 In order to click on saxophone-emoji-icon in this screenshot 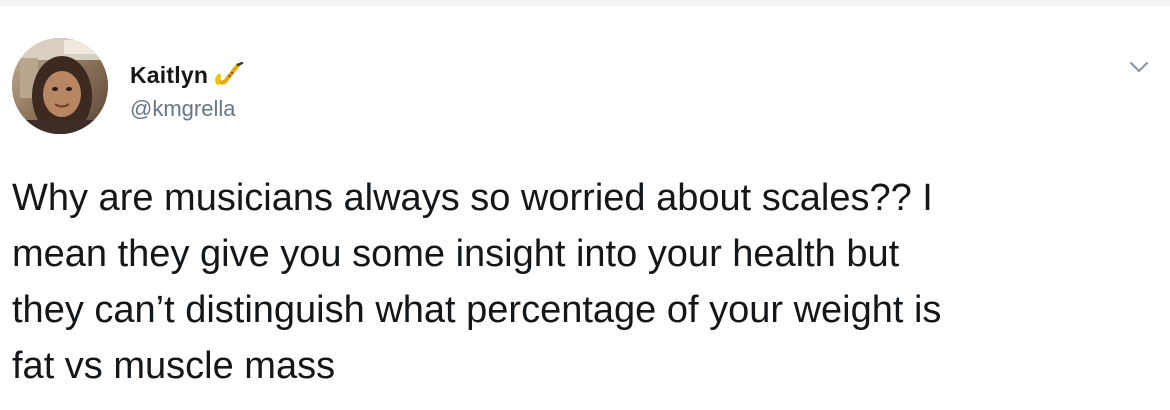, I will do `click(229, 74)`.